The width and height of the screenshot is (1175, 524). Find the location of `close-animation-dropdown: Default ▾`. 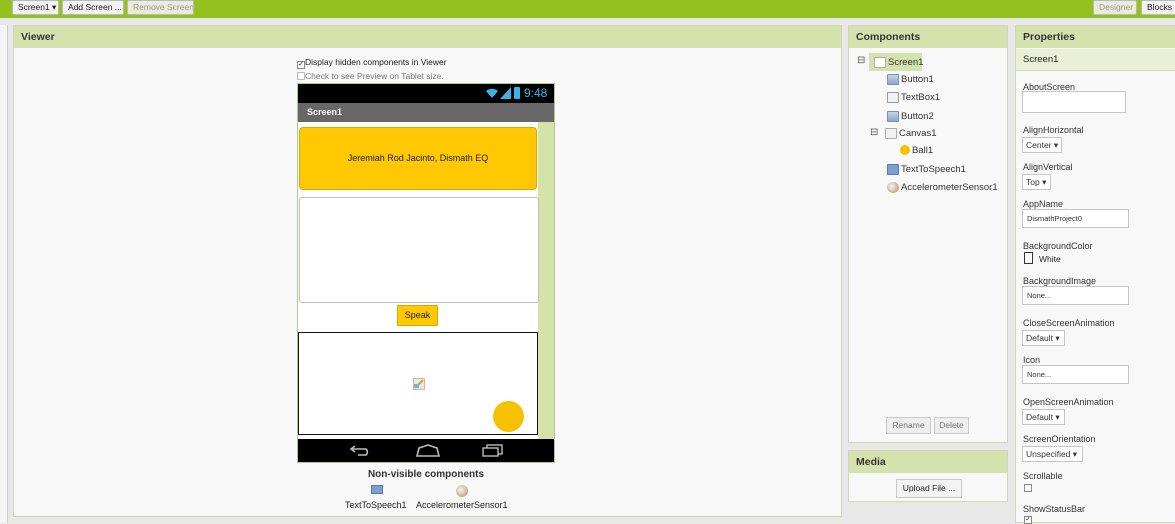

close-animation-dropdown: Default ▾ is located at coordinates (1043, 338).